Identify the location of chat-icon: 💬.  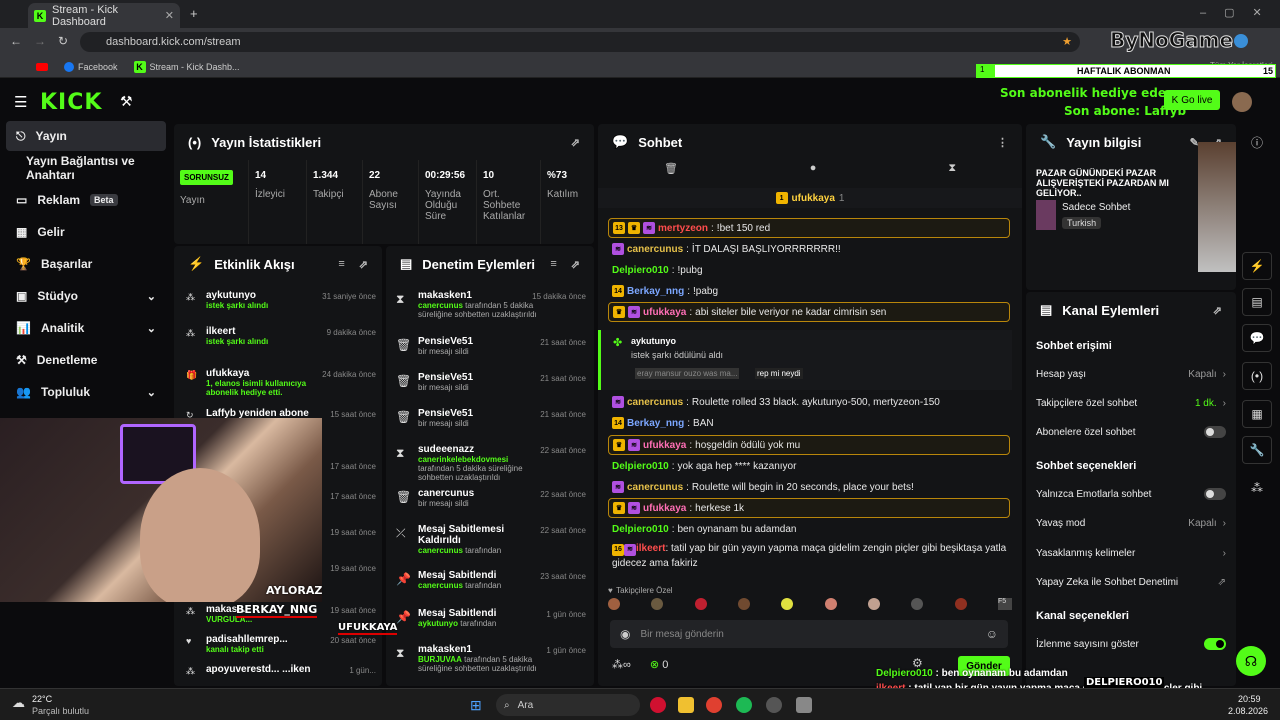
(1257, 338).